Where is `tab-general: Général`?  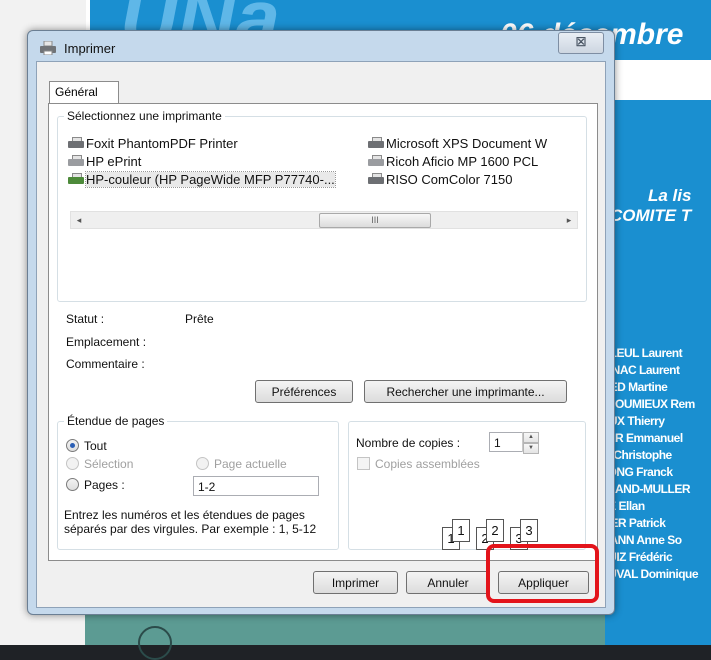
tab-general: Général is located at coordinates (84, 92).